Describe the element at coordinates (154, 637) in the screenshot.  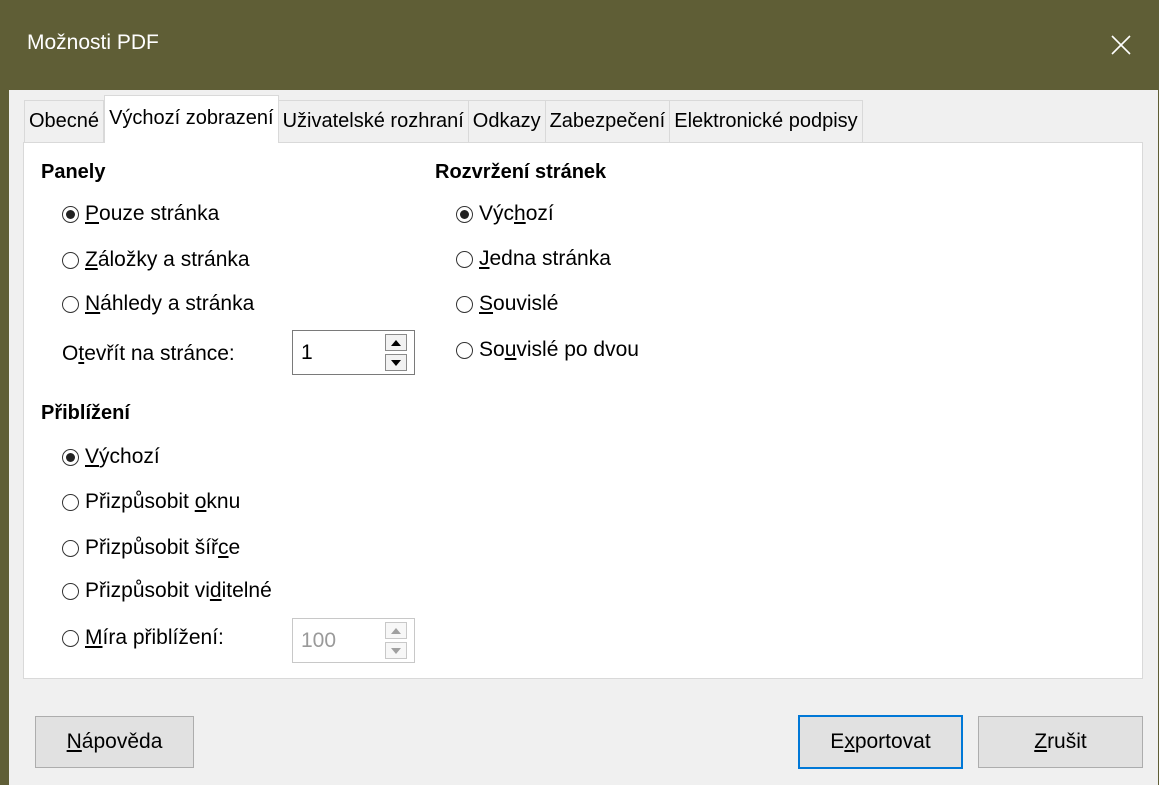
I see `radio-label: Míra přiblížení:` at that location.